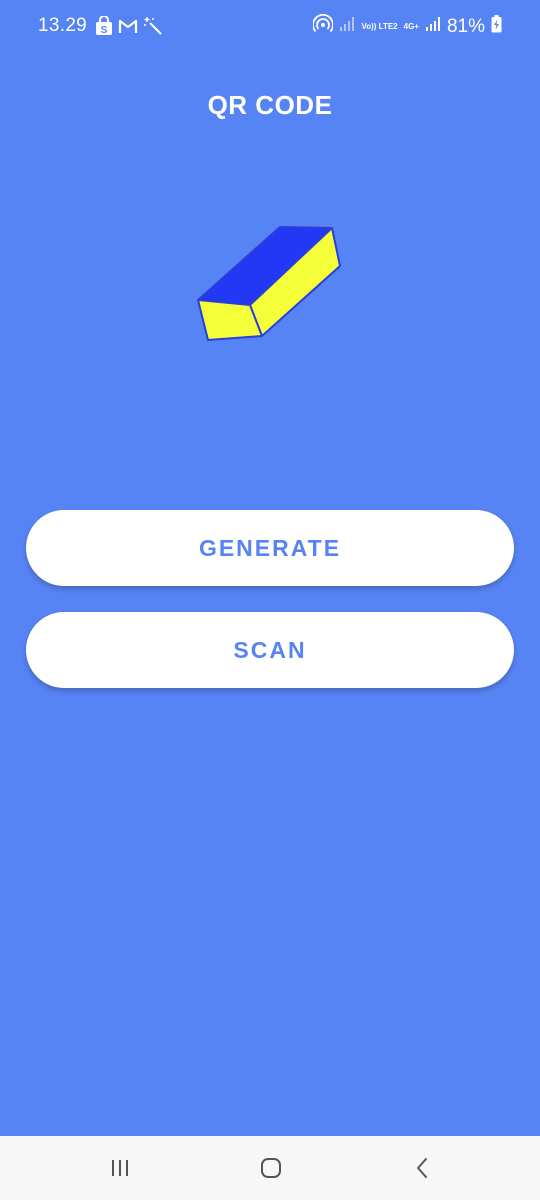  I want to click on recent-apps-icon, so click(120, 1168).